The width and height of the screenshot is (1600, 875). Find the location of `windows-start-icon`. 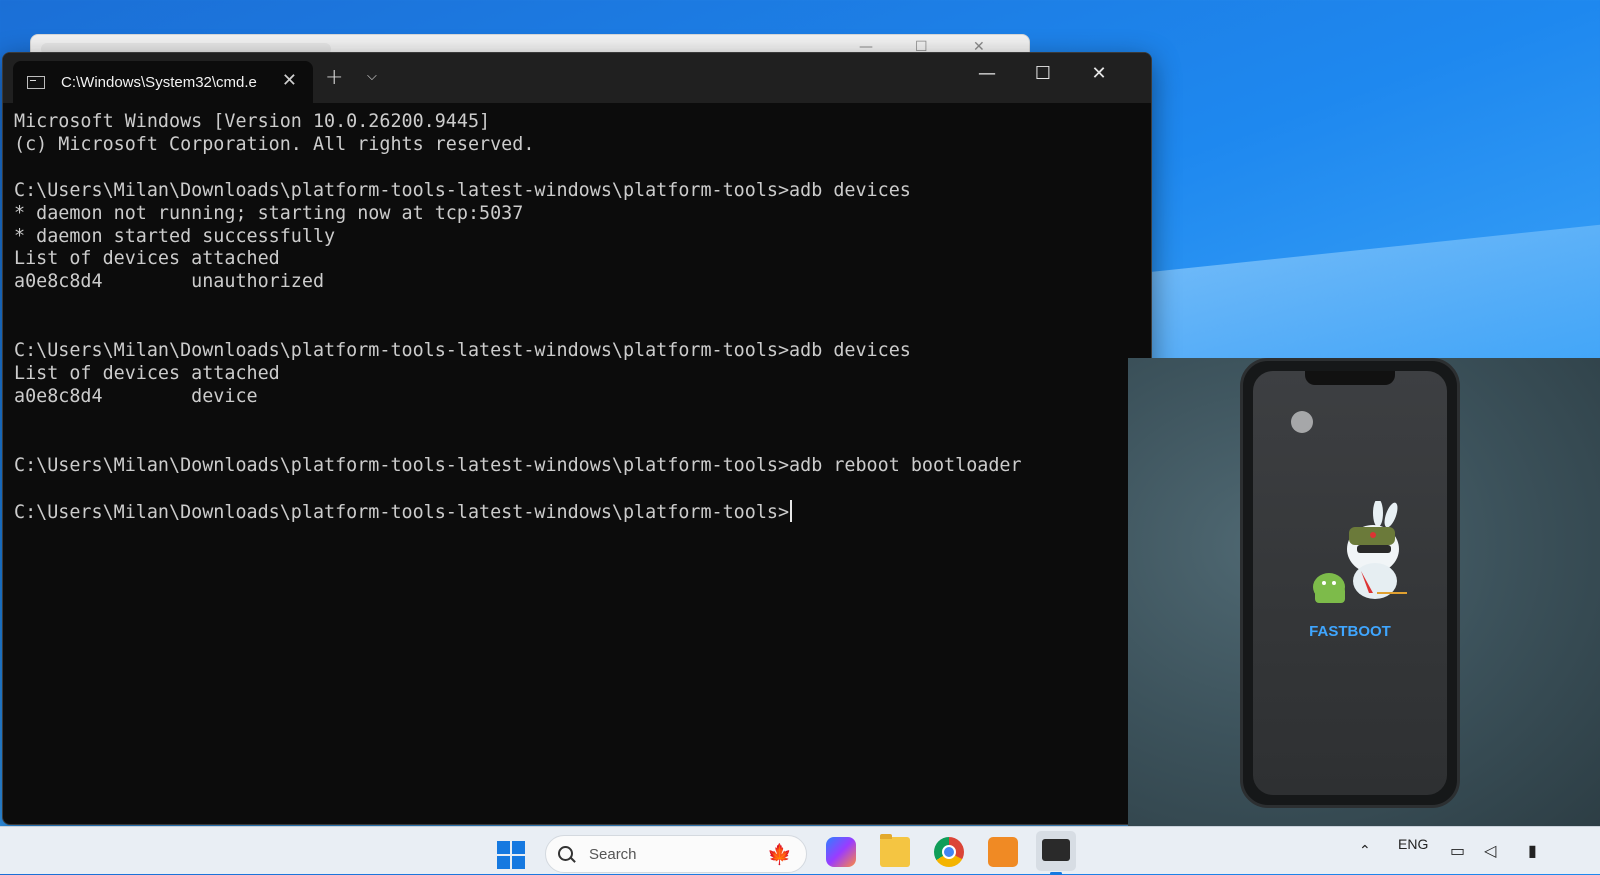

windows-start-icon is located at coordinates (511, 855).